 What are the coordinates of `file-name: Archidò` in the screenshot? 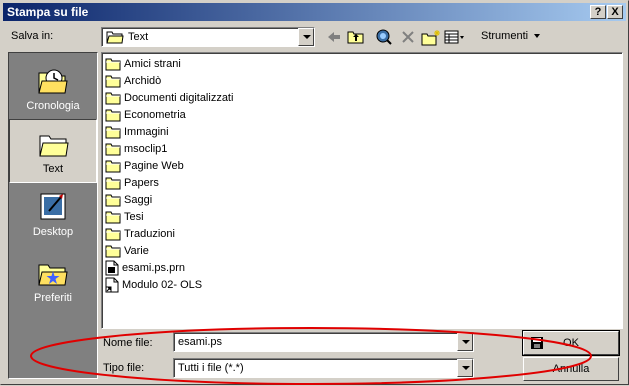 It's located at (143, 80).